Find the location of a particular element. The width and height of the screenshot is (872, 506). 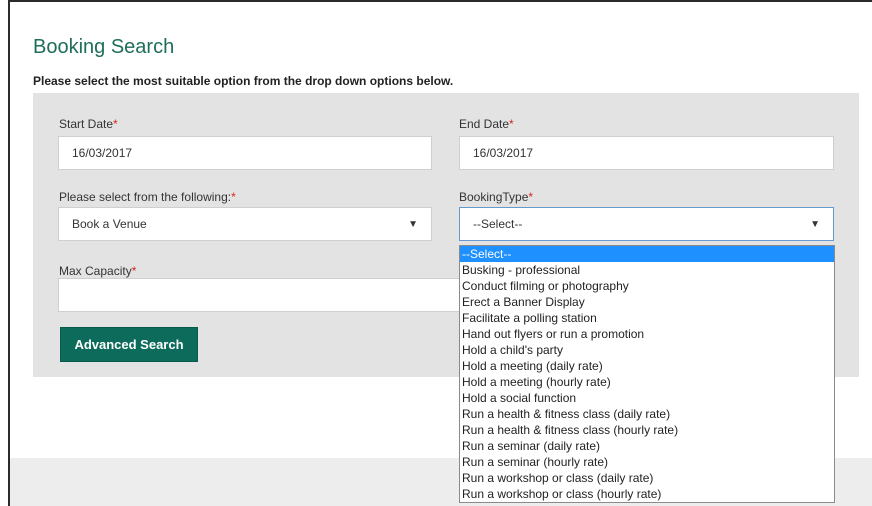

service-type-select: Book a Venue ▼ is located at coordinates (245, 224).